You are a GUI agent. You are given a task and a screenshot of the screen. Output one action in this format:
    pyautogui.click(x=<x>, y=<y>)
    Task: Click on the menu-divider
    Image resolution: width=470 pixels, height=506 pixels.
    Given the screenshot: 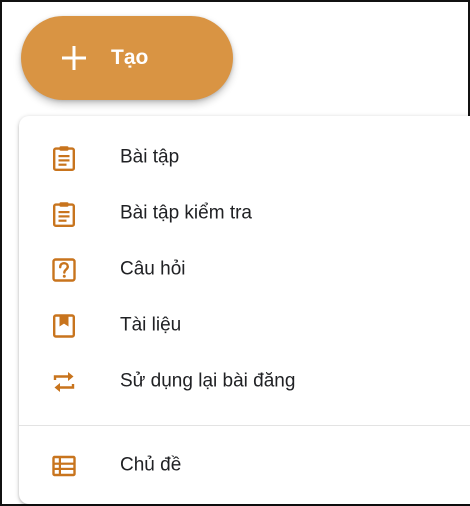 What is the action you would take?
    pyautogui.click(x=244, y=425)
    